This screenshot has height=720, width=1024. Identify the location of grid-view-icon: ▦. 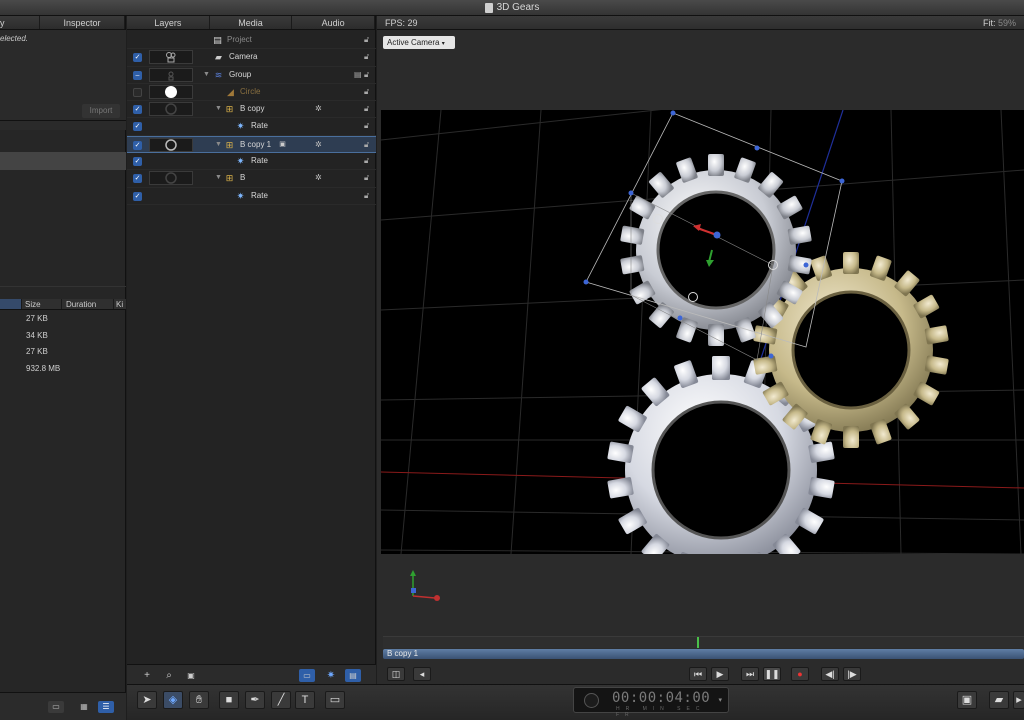
(84, 707).